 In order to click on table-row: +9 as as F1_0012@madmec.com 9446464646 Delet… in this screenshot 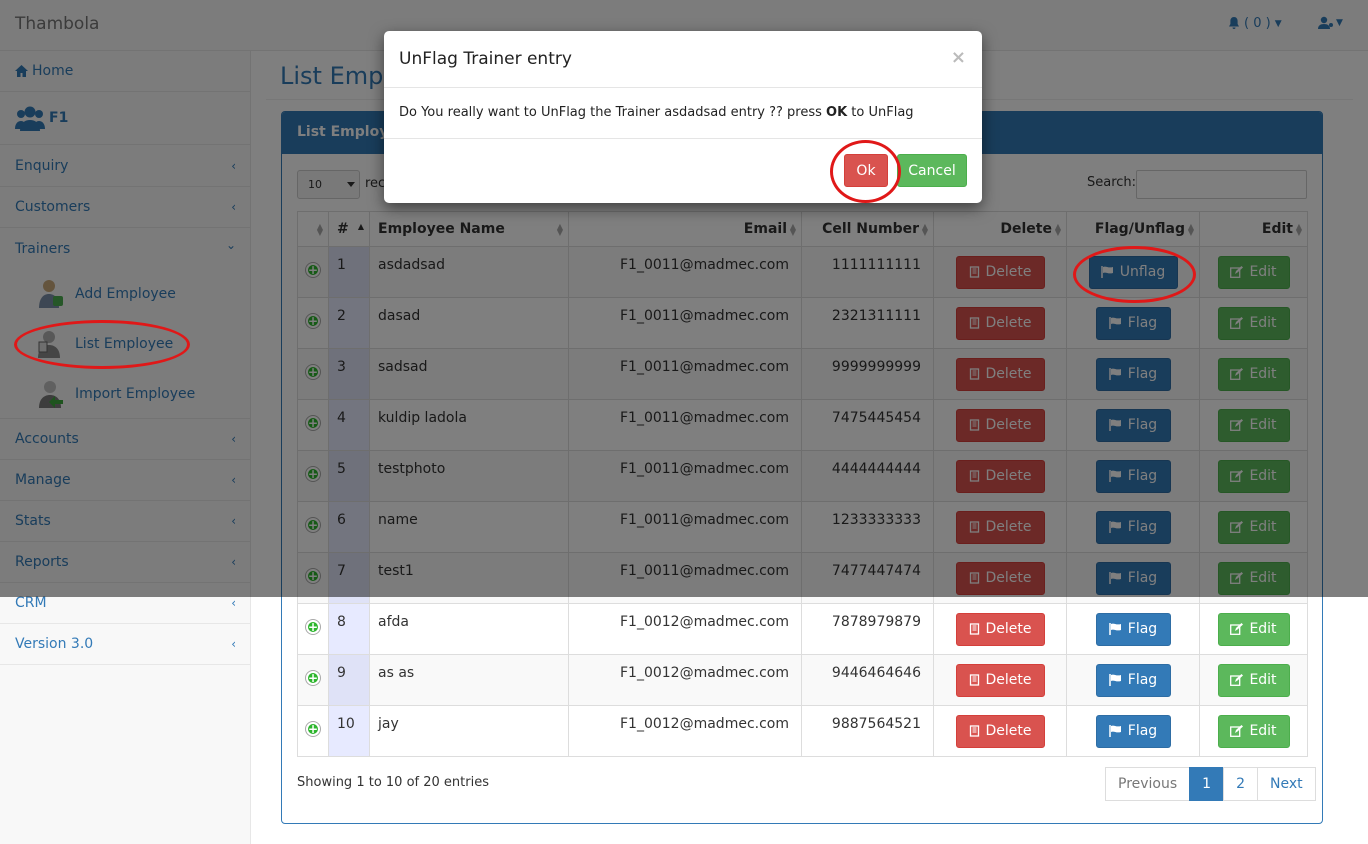, I will do `click(802, 680)`.